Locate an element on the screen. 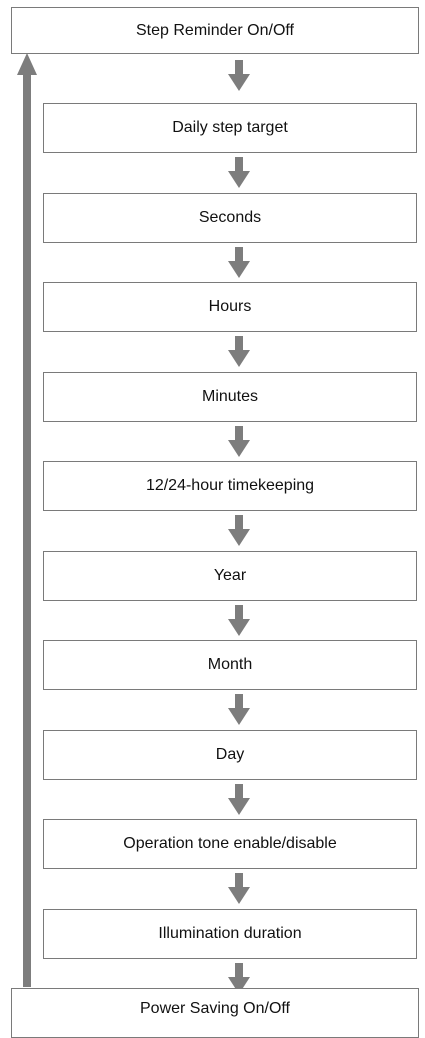 This screenshot has height=1038, width=425. step-label: Day is located at coordinates (230, 754).